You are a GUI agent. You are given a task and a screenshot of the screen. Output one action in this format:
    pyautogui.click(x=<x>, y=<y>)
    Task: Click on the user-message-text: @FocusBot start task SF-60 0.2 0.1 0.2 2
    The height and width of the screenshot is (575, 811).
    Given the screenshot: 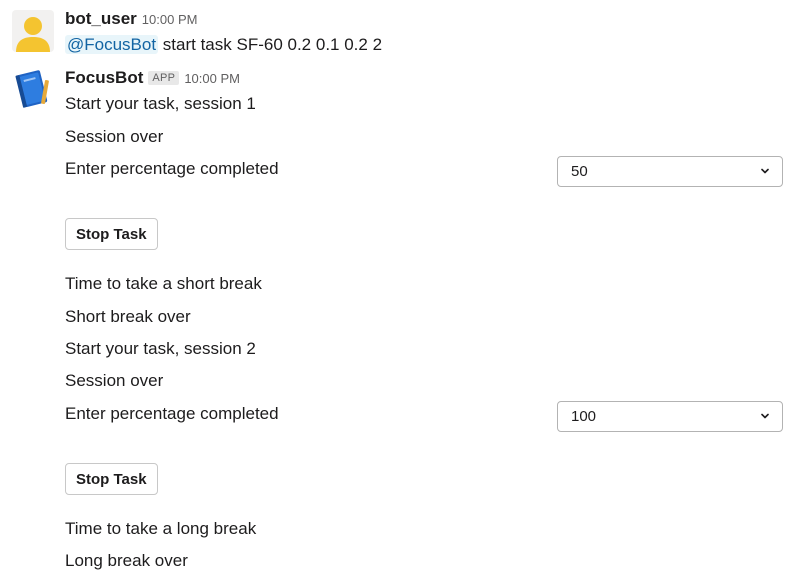 What is the action you would take?
    pyautogui.click(x=223, y=45)
    